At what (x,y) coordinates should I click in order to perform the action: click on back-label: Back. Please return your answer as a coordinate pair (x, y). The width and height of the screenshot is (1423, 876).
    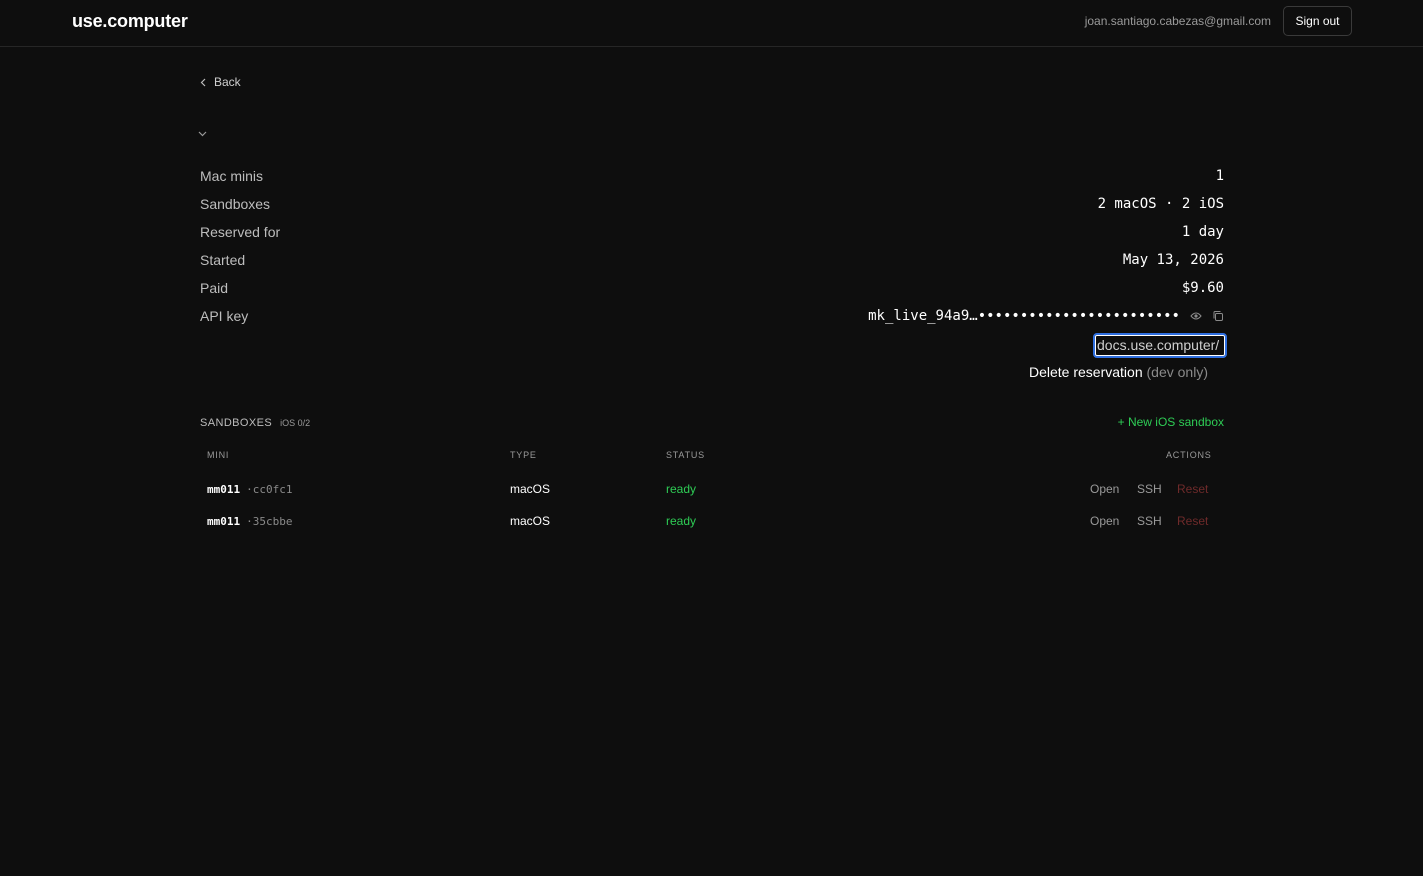
    Looking at the image, I should click on (227, 82).